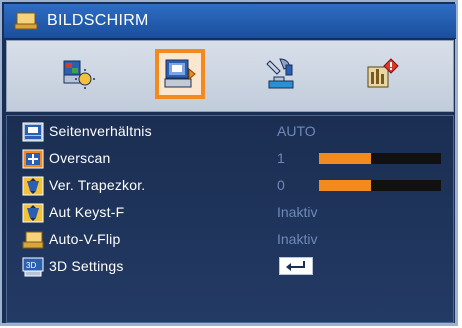 The width and height of the screenshot is (462, 328). What do you see at coordinates (345, 185) in the screenshot?
I see `keystone-slider-fill` at bounding box center [345, 185].